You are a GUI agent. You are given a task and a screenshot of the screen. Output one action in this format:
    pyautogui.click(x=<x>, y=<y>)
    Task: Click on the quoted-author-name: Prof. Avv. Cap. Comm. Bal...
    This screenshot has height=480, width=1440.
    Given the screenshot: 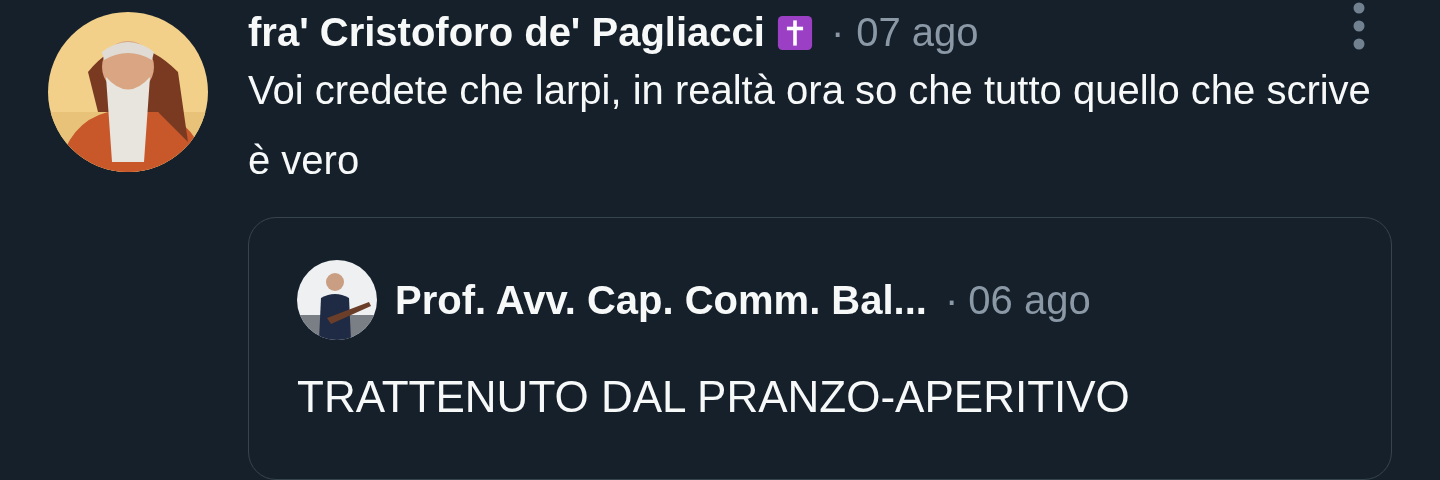 What is the action you would take?
    pyautogui.click(x=661, y=300)
    